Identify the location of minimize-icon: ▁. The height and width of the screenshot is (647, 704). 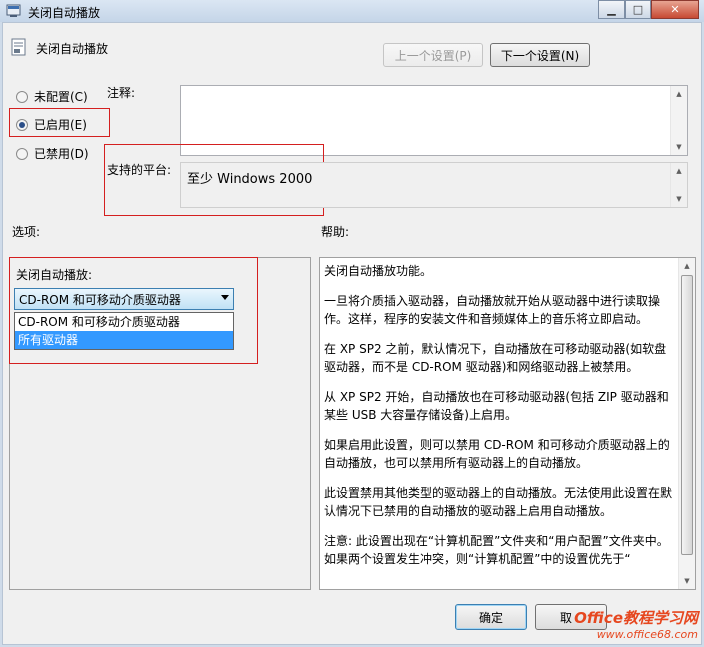
(611, 9).